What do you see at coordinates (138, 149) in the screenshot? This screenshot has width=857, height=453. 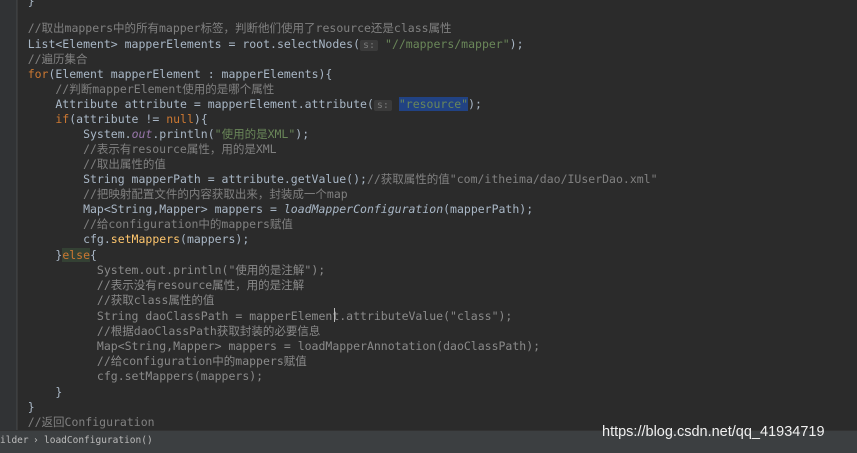 I see `code-line: //表示有resource属性，用的是XML` at bounding box center [138, 149].